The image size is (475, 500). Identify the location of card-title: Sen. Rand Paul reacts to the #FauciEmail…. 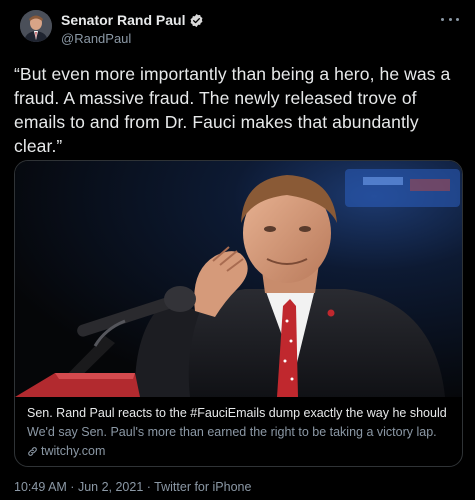
(241, 413).